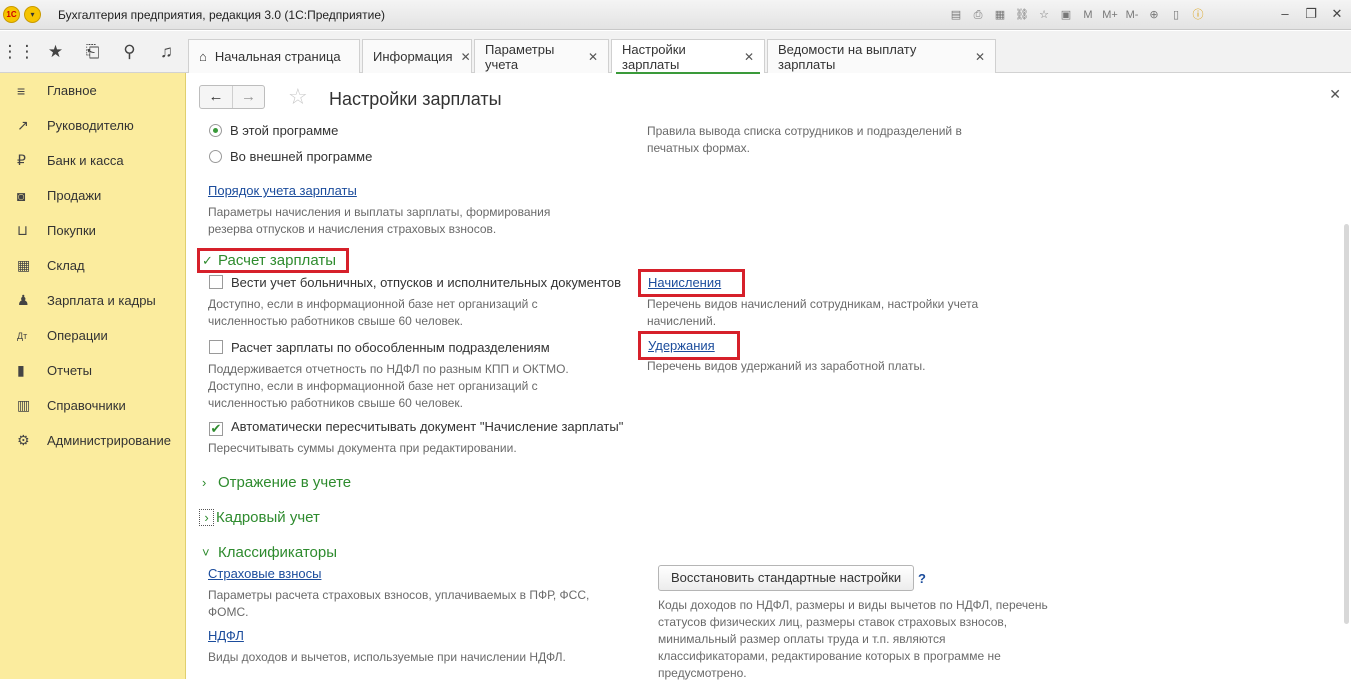  What do you see at coordinates (786, 578) in the screenshot?
I see `restore-defaults-button: Восстановить стандартные настройки` at bounding box center [786, 578].